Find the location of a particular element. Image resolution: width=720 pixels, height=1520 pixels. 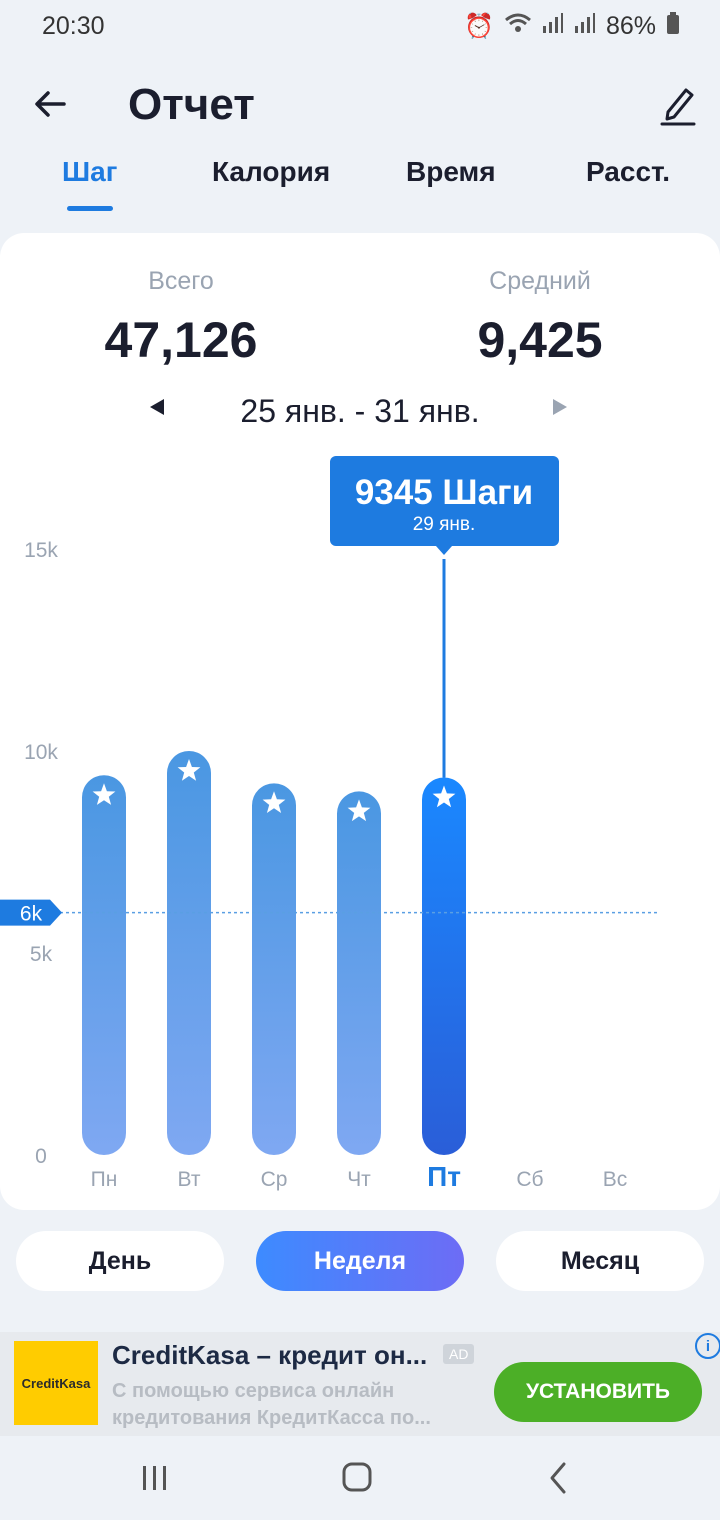

home-icon is located at coordinates (357, 1477).